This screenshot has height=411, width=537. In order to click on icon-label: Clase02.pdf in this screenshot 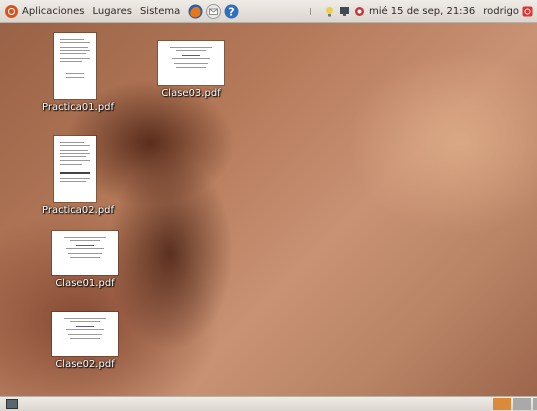, I will do `click(85, 364)`.